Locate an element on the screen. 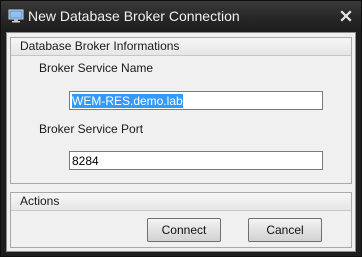  broker-info-header: Database Broker Informations is located at coordinates (181, 47).